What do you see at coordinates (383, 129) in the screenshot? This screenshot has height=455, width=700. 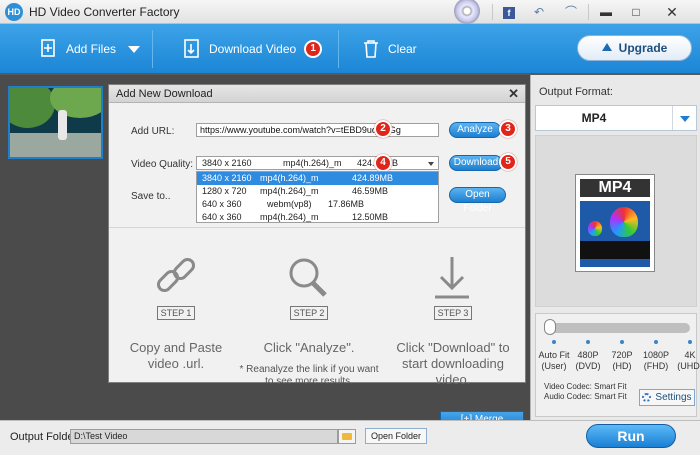 I see `step-badge: 2` at bounding box center [383, 129].